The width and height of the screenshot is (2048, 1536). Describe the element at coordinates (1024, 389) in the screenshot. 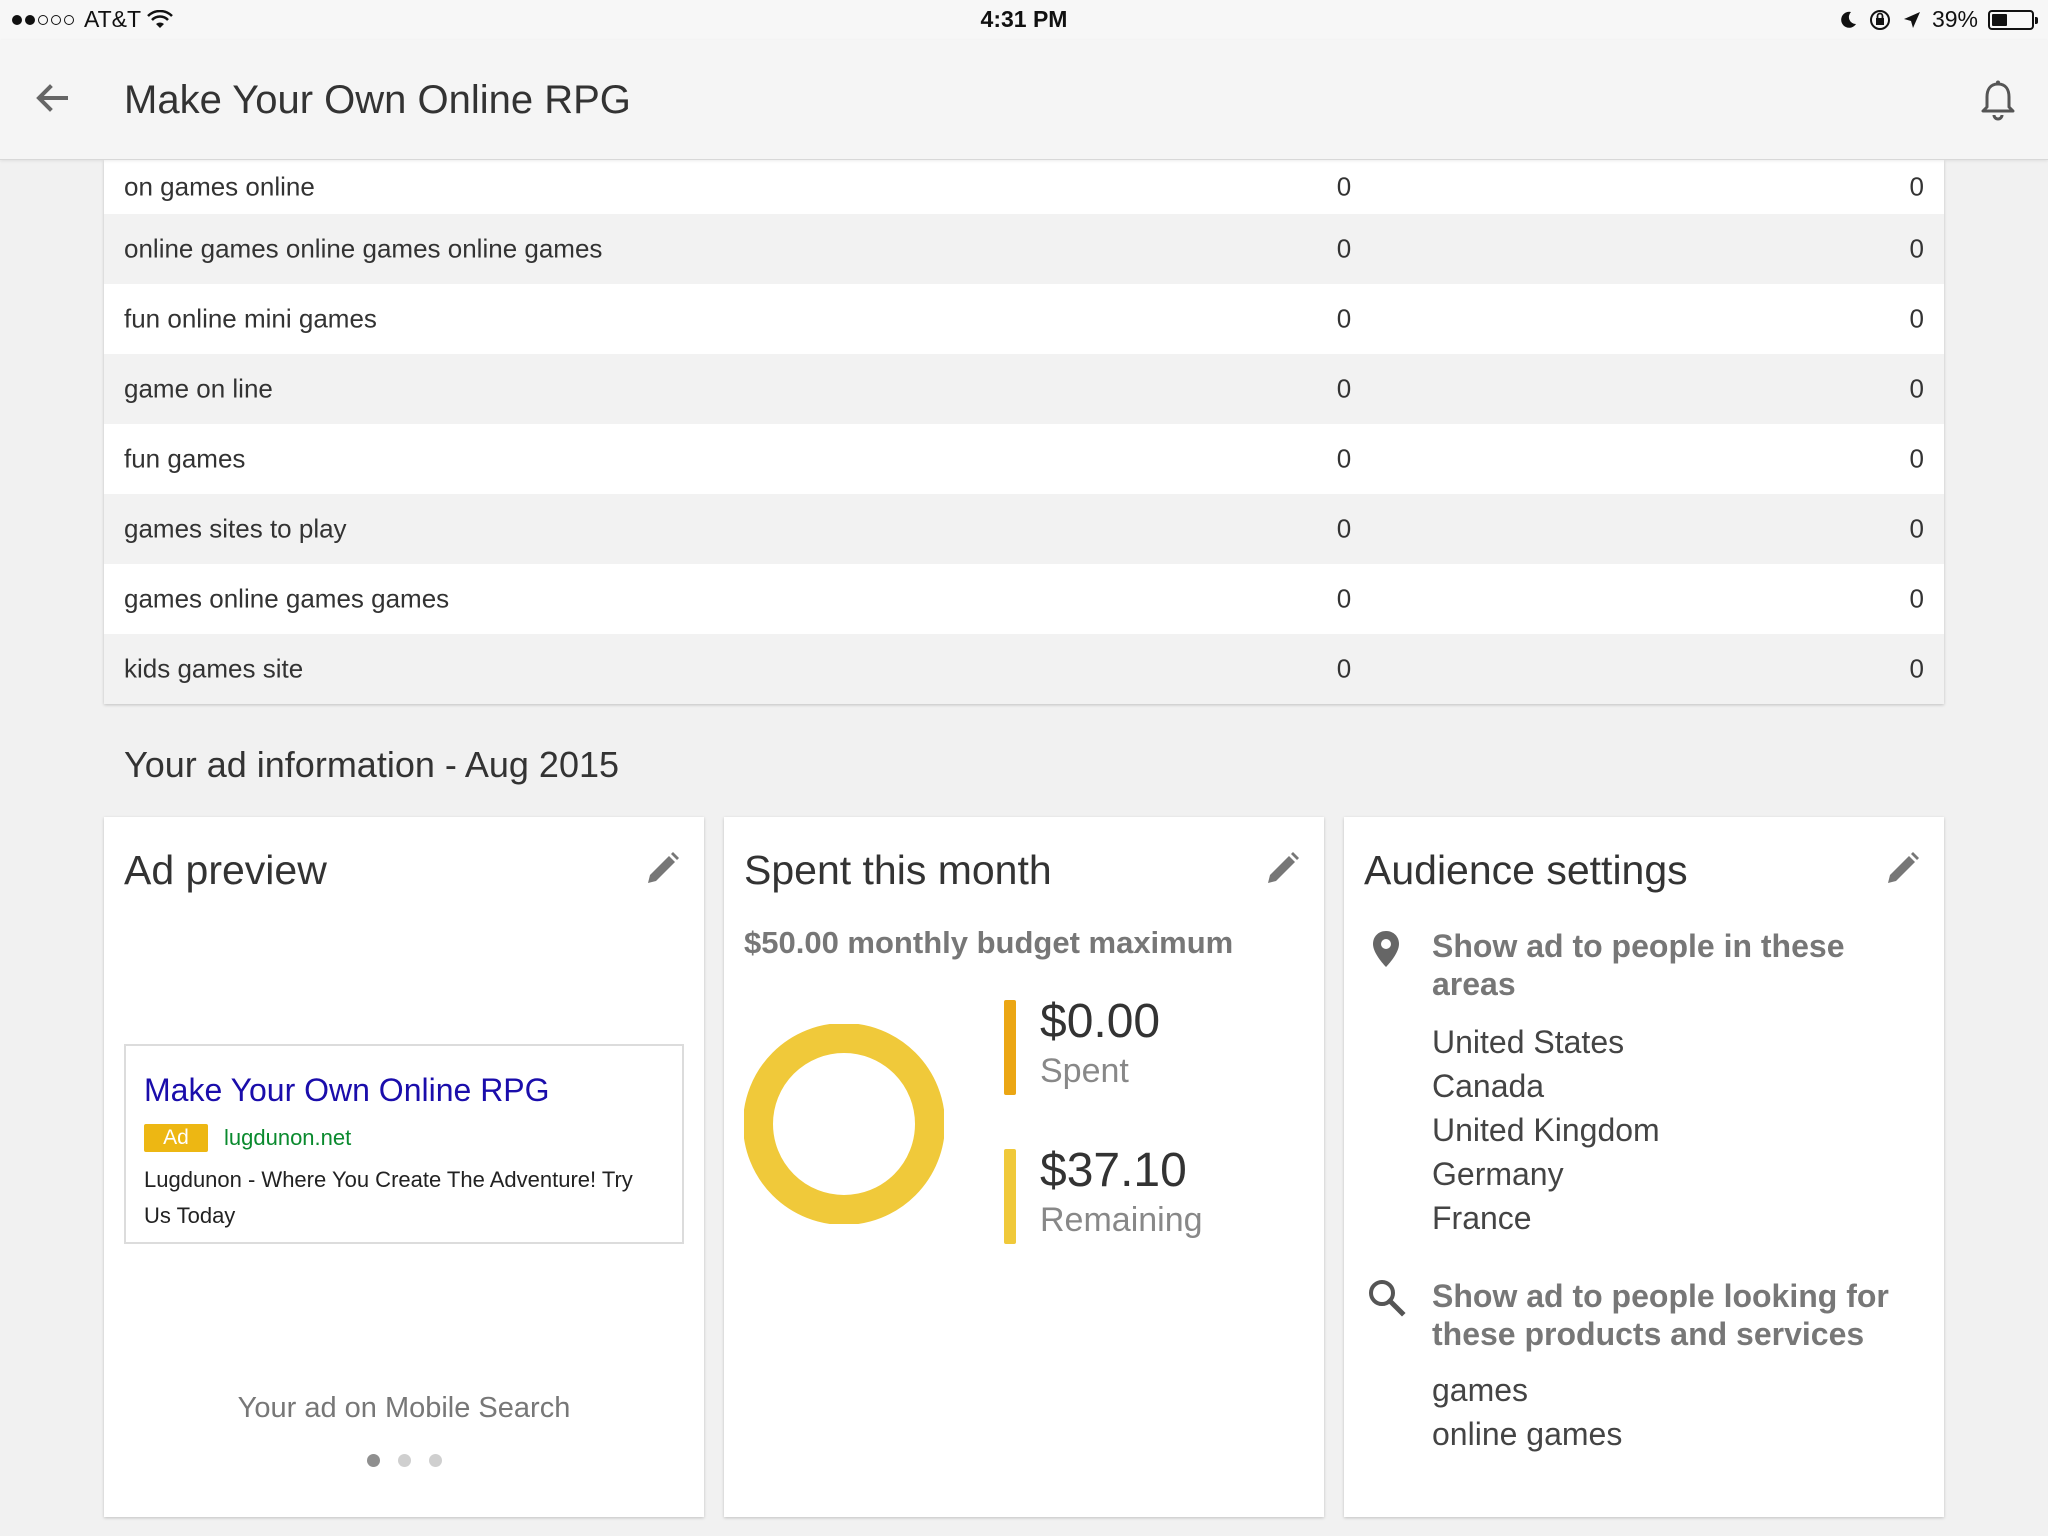

I see `table-row: game on line 0 0` at that location.